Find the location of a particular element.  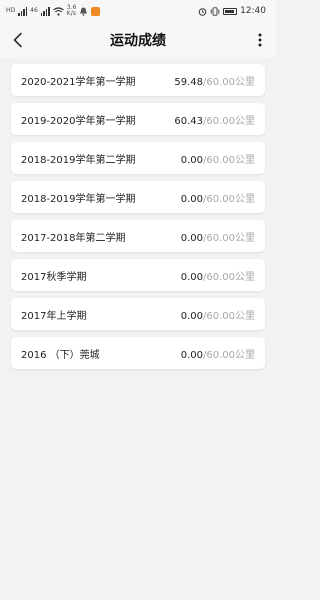

back-button is located at coordinates (18, 40).